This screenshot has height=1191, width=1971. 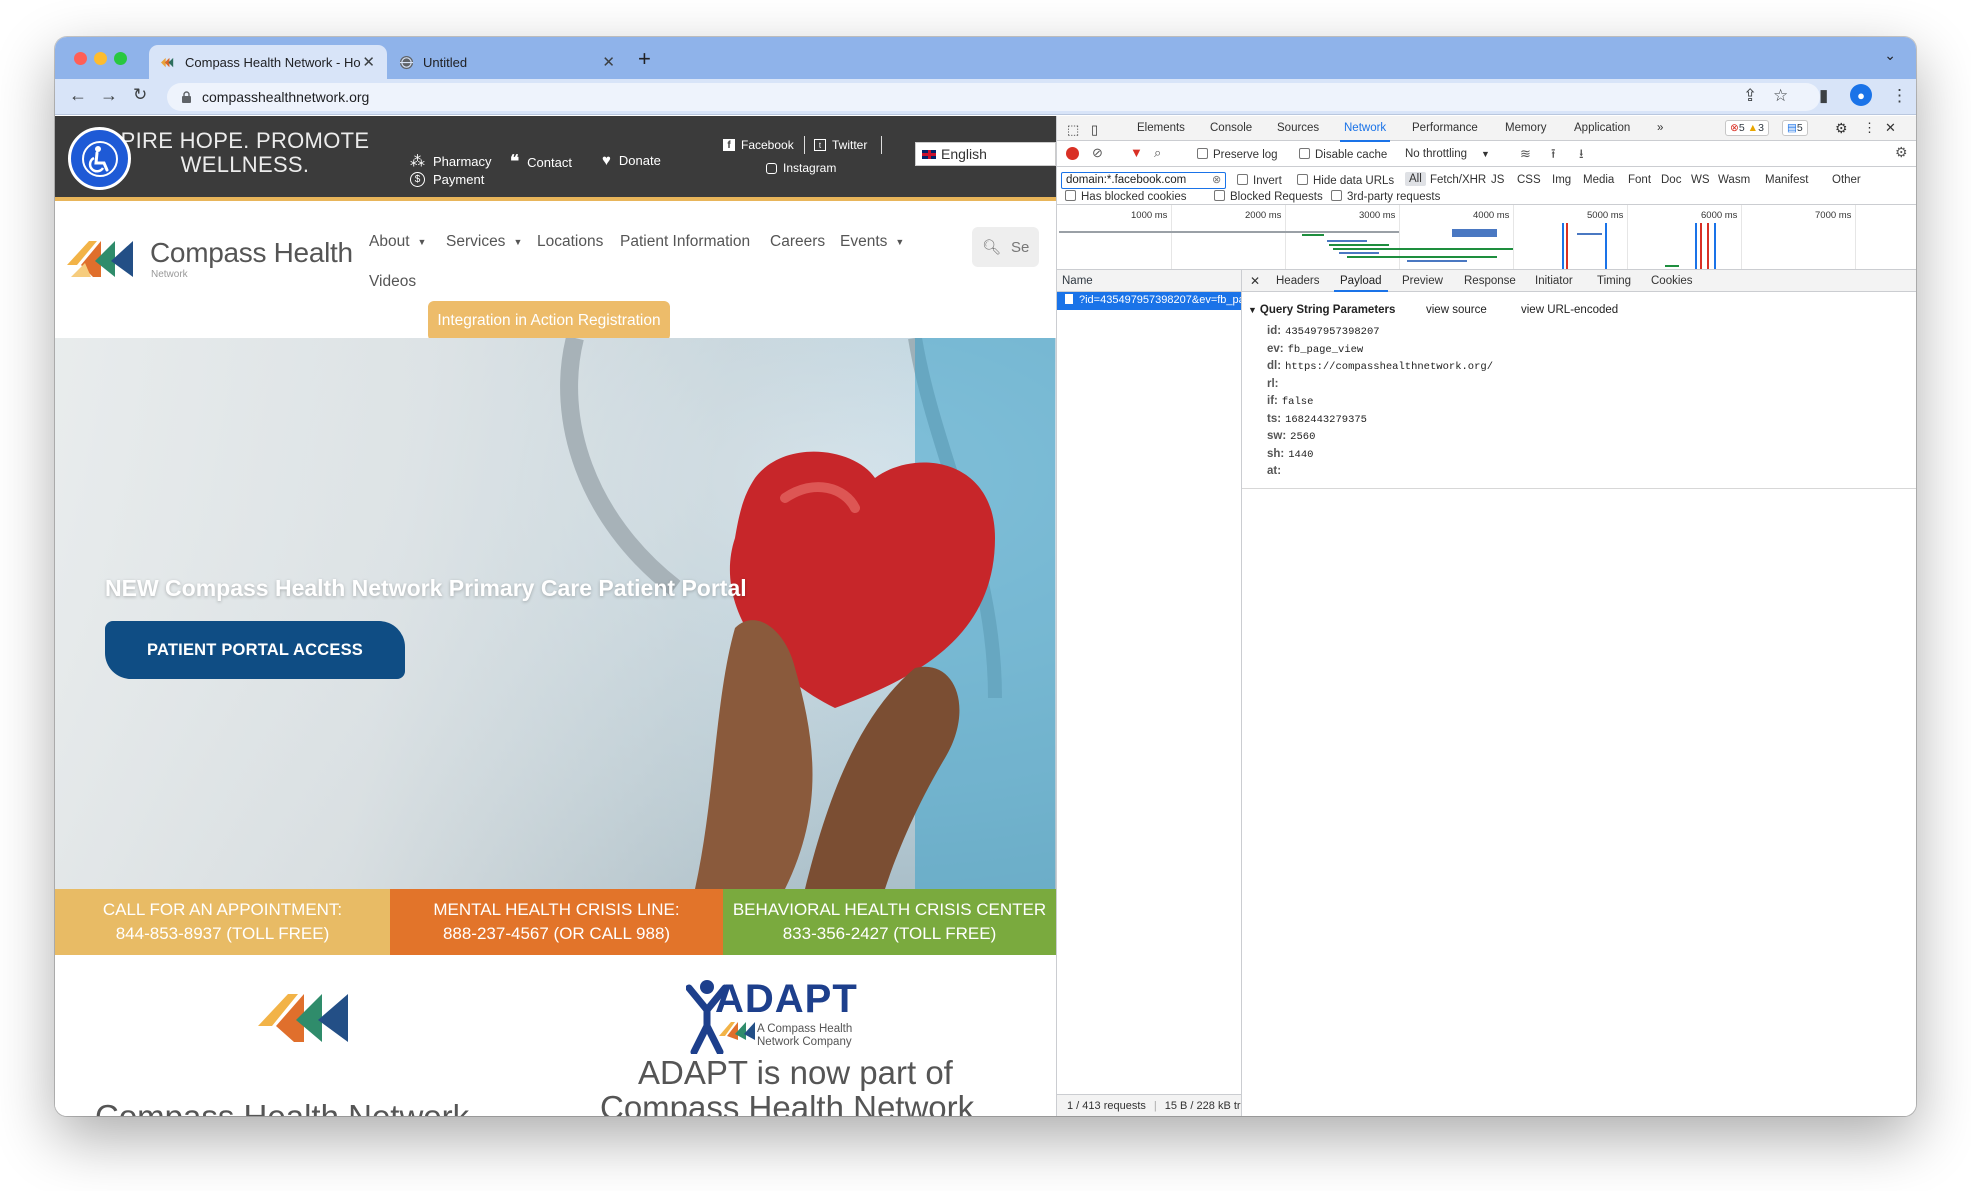 I want to click on profile-avatar-icon: ●, so click(x=1861, y=95).